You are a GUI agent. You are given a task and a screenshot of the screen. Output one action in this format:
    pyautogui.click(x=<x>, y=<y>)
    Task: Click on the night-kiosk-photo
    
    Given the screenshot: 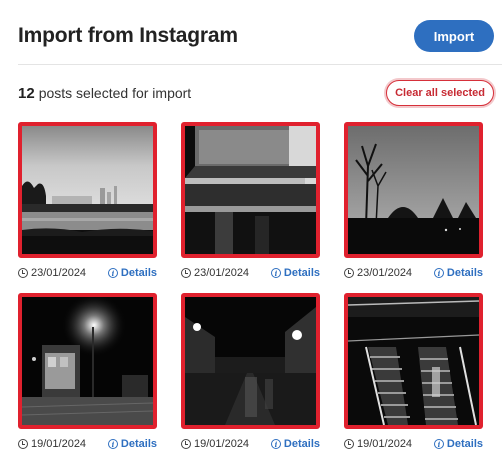 What is the action you would take?
    pyautogui.click(x=87, y=361)
    